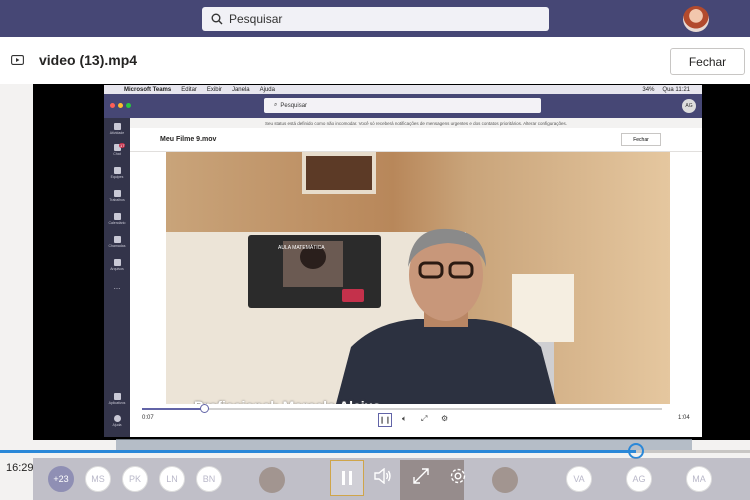 The width and height of the screenshot is (750, 500). What do you see at coordinates (20, 468) in the screenshot?
I see `current-time: 16:29` at bounding box center [20, 468].